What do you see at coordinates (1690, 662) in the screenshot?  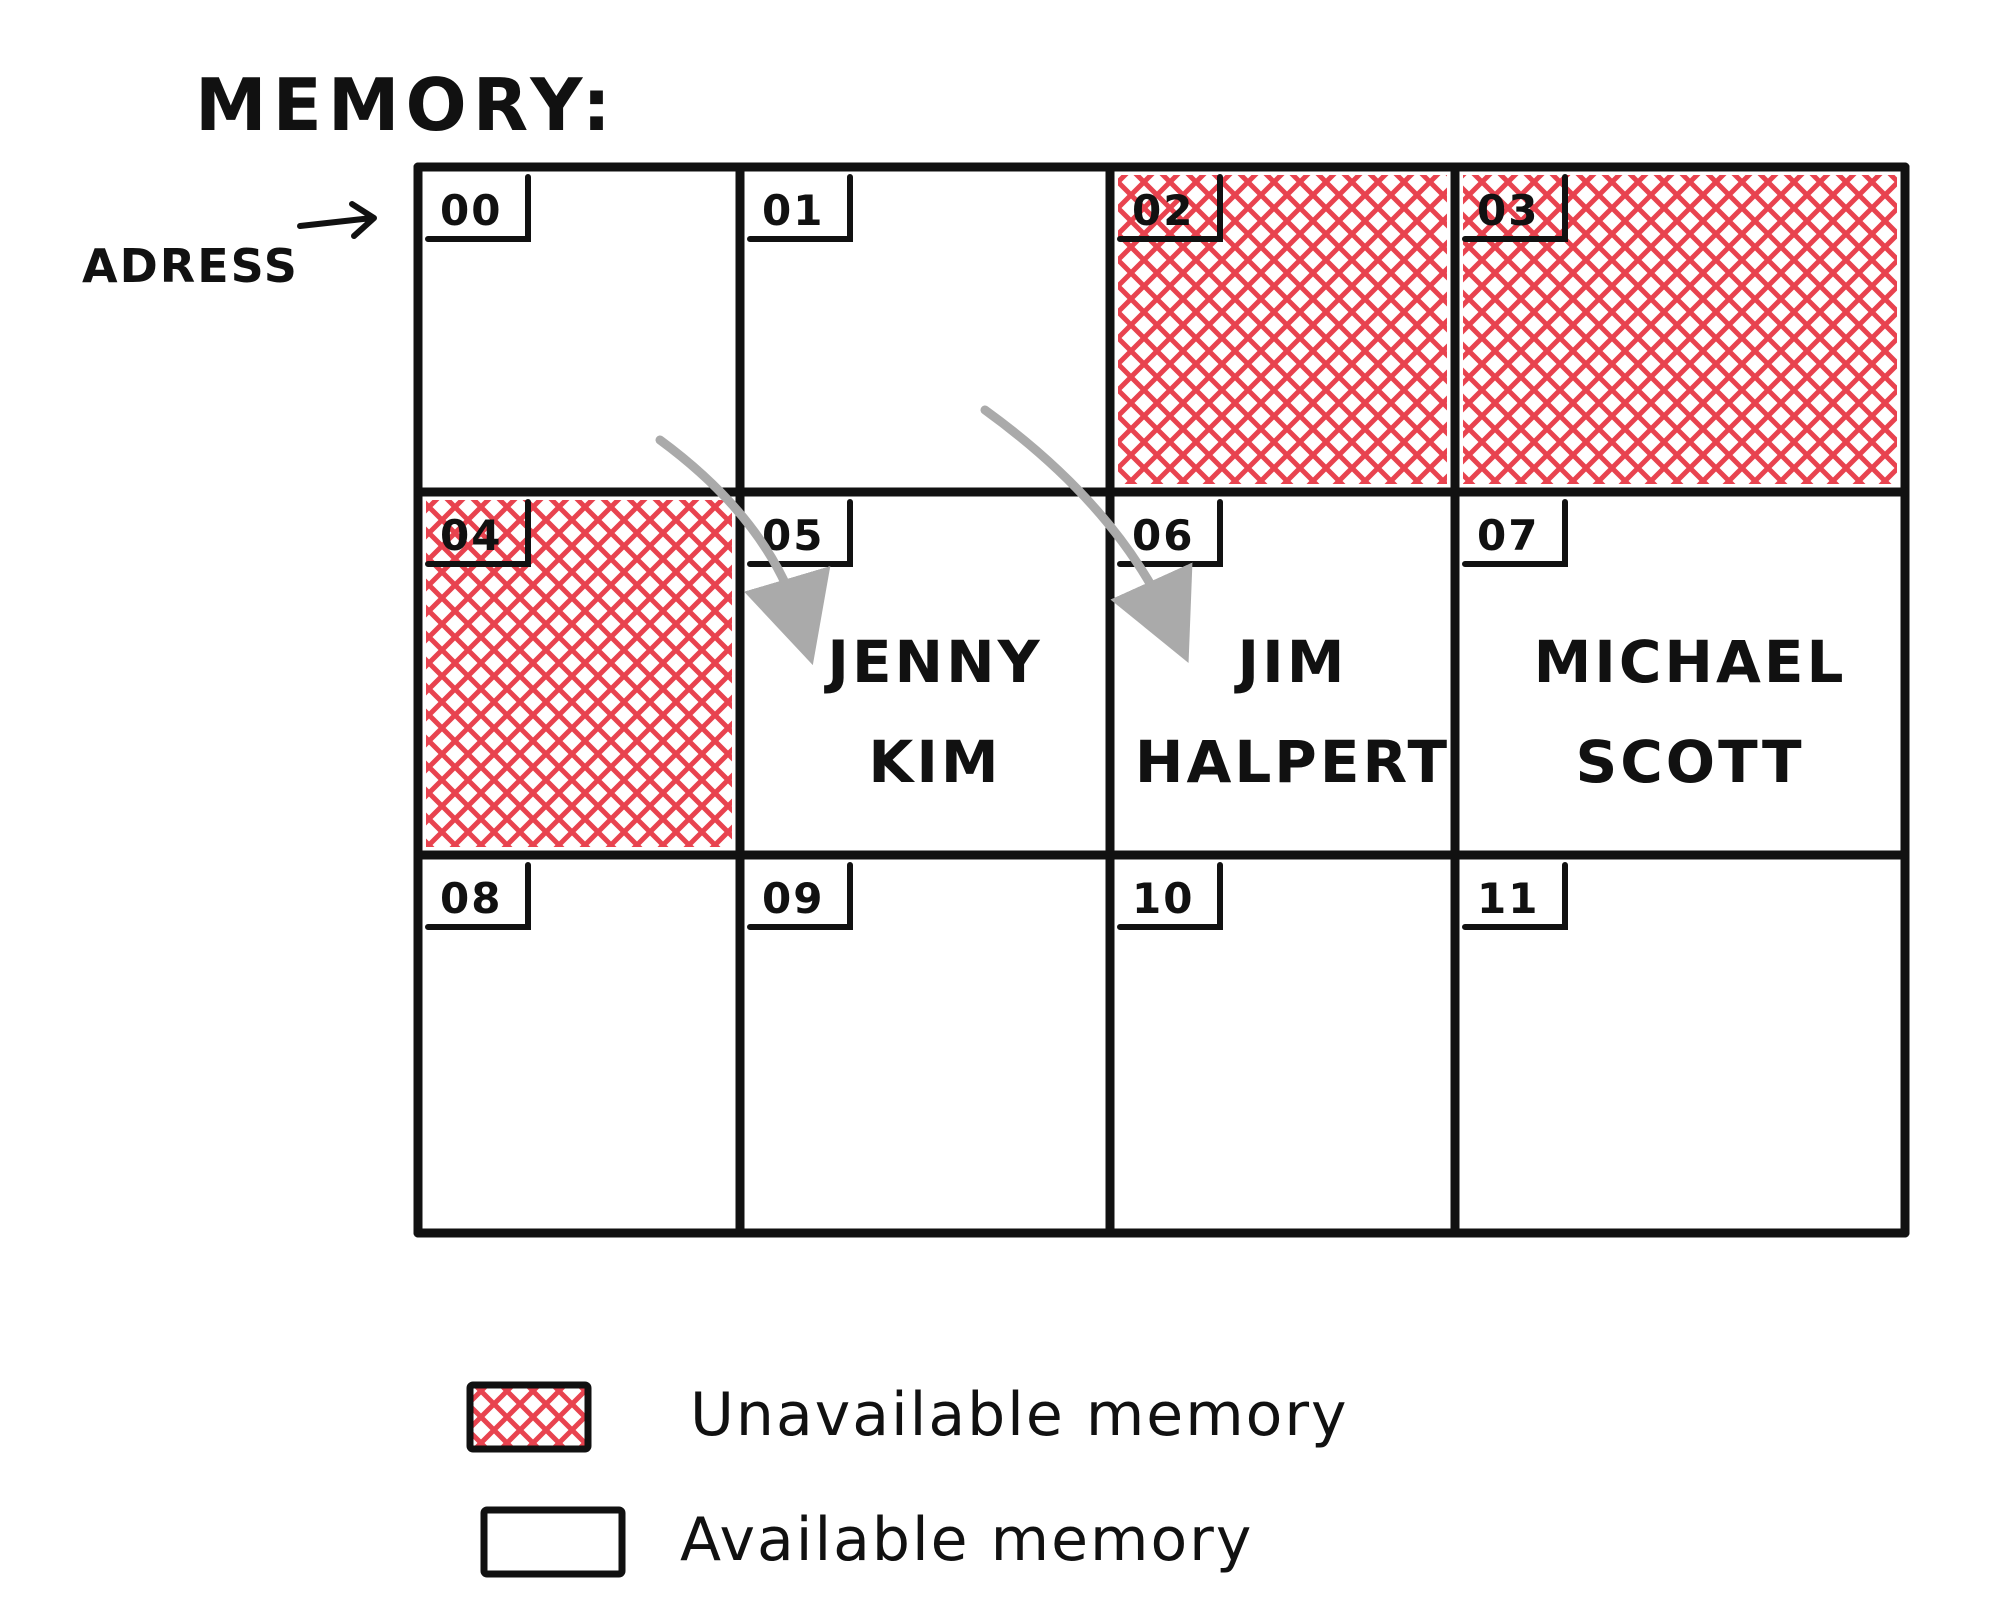 I see `cell-value-line: MICHAEL` at bounding box center [1690, 662].